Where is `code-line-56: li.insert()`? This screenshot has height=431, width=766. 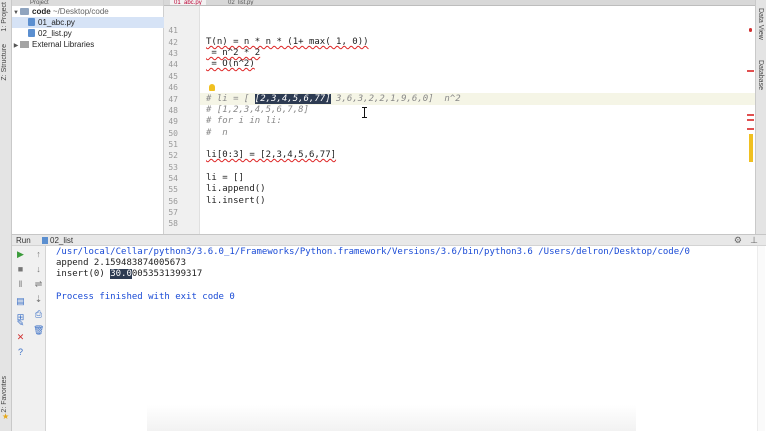
code-line-56: li.insert() is located at coordinates (236, 201).